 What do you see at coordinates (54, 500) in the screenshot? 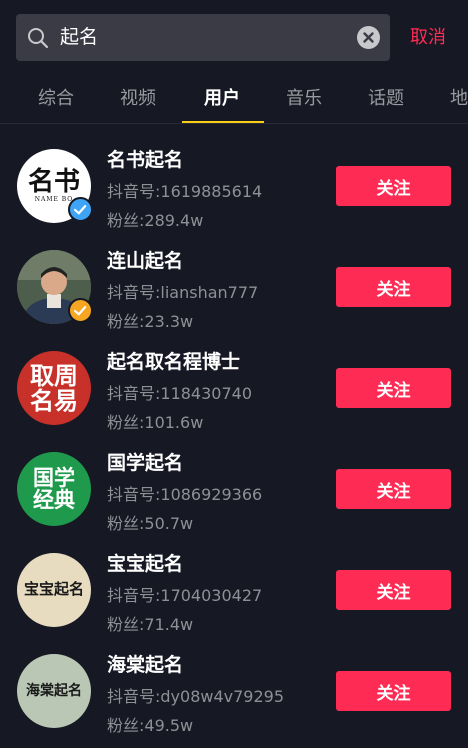
I see `avatar-logo-text: 经典` at bounding box center [54, 500].